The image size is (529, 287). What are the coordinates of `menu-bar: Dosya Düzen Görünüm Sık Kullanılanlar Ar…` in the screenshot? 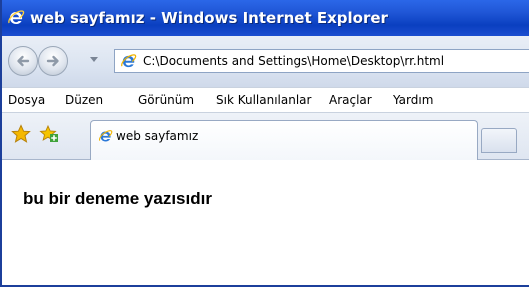 It's located at (265, 100).